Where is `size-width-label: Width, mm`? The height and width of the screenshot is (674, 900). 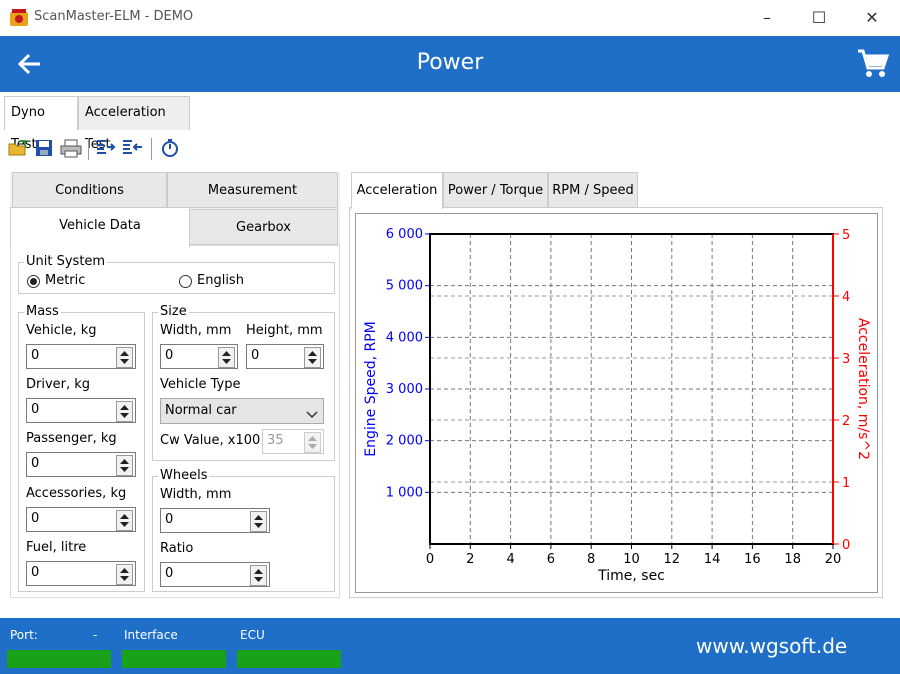 size-width-label: Width, mm is located at coordinates (196, 330).